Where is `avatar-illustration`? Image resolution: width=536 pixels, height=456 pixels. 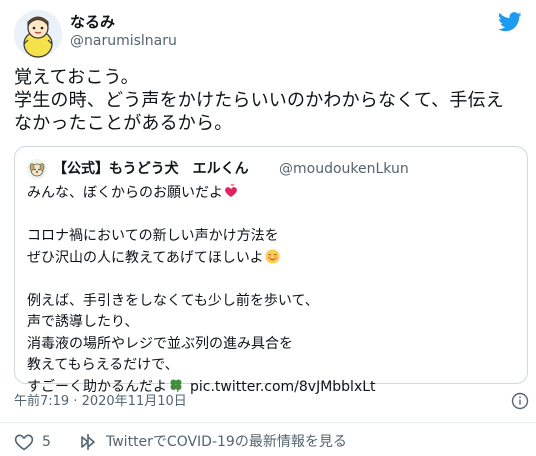 avatar-illustration is located at coordinates (38, 34).